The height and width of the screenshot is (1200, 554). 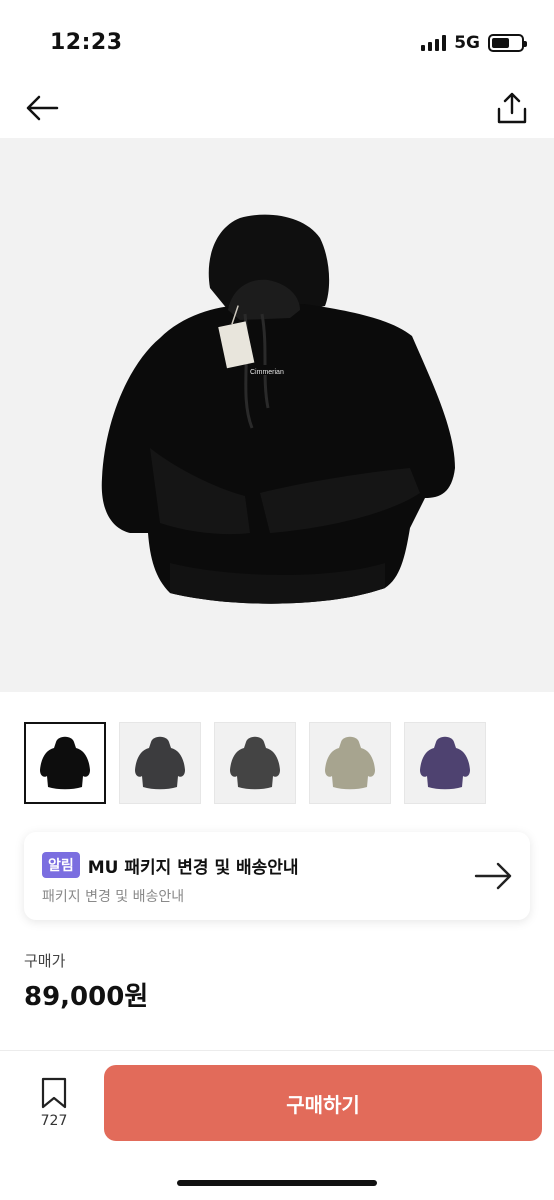 I want to click on status-indicators: 5G, so click(x=474, y=43).